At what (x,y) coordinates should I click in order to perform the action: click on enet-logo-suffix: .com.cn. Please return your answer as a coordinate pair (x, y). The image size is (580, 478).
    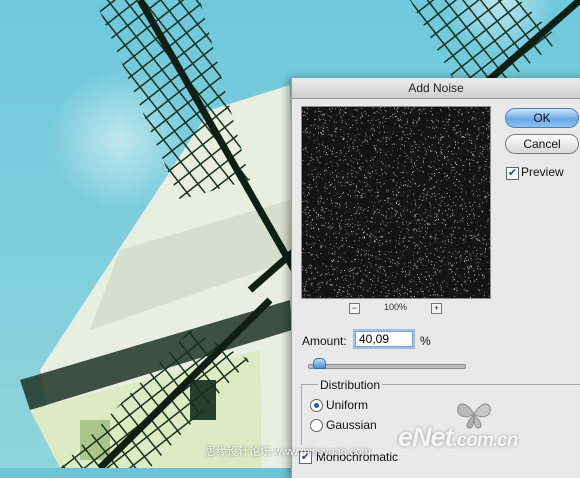
    Looking at the image, I should click on (485, 440).